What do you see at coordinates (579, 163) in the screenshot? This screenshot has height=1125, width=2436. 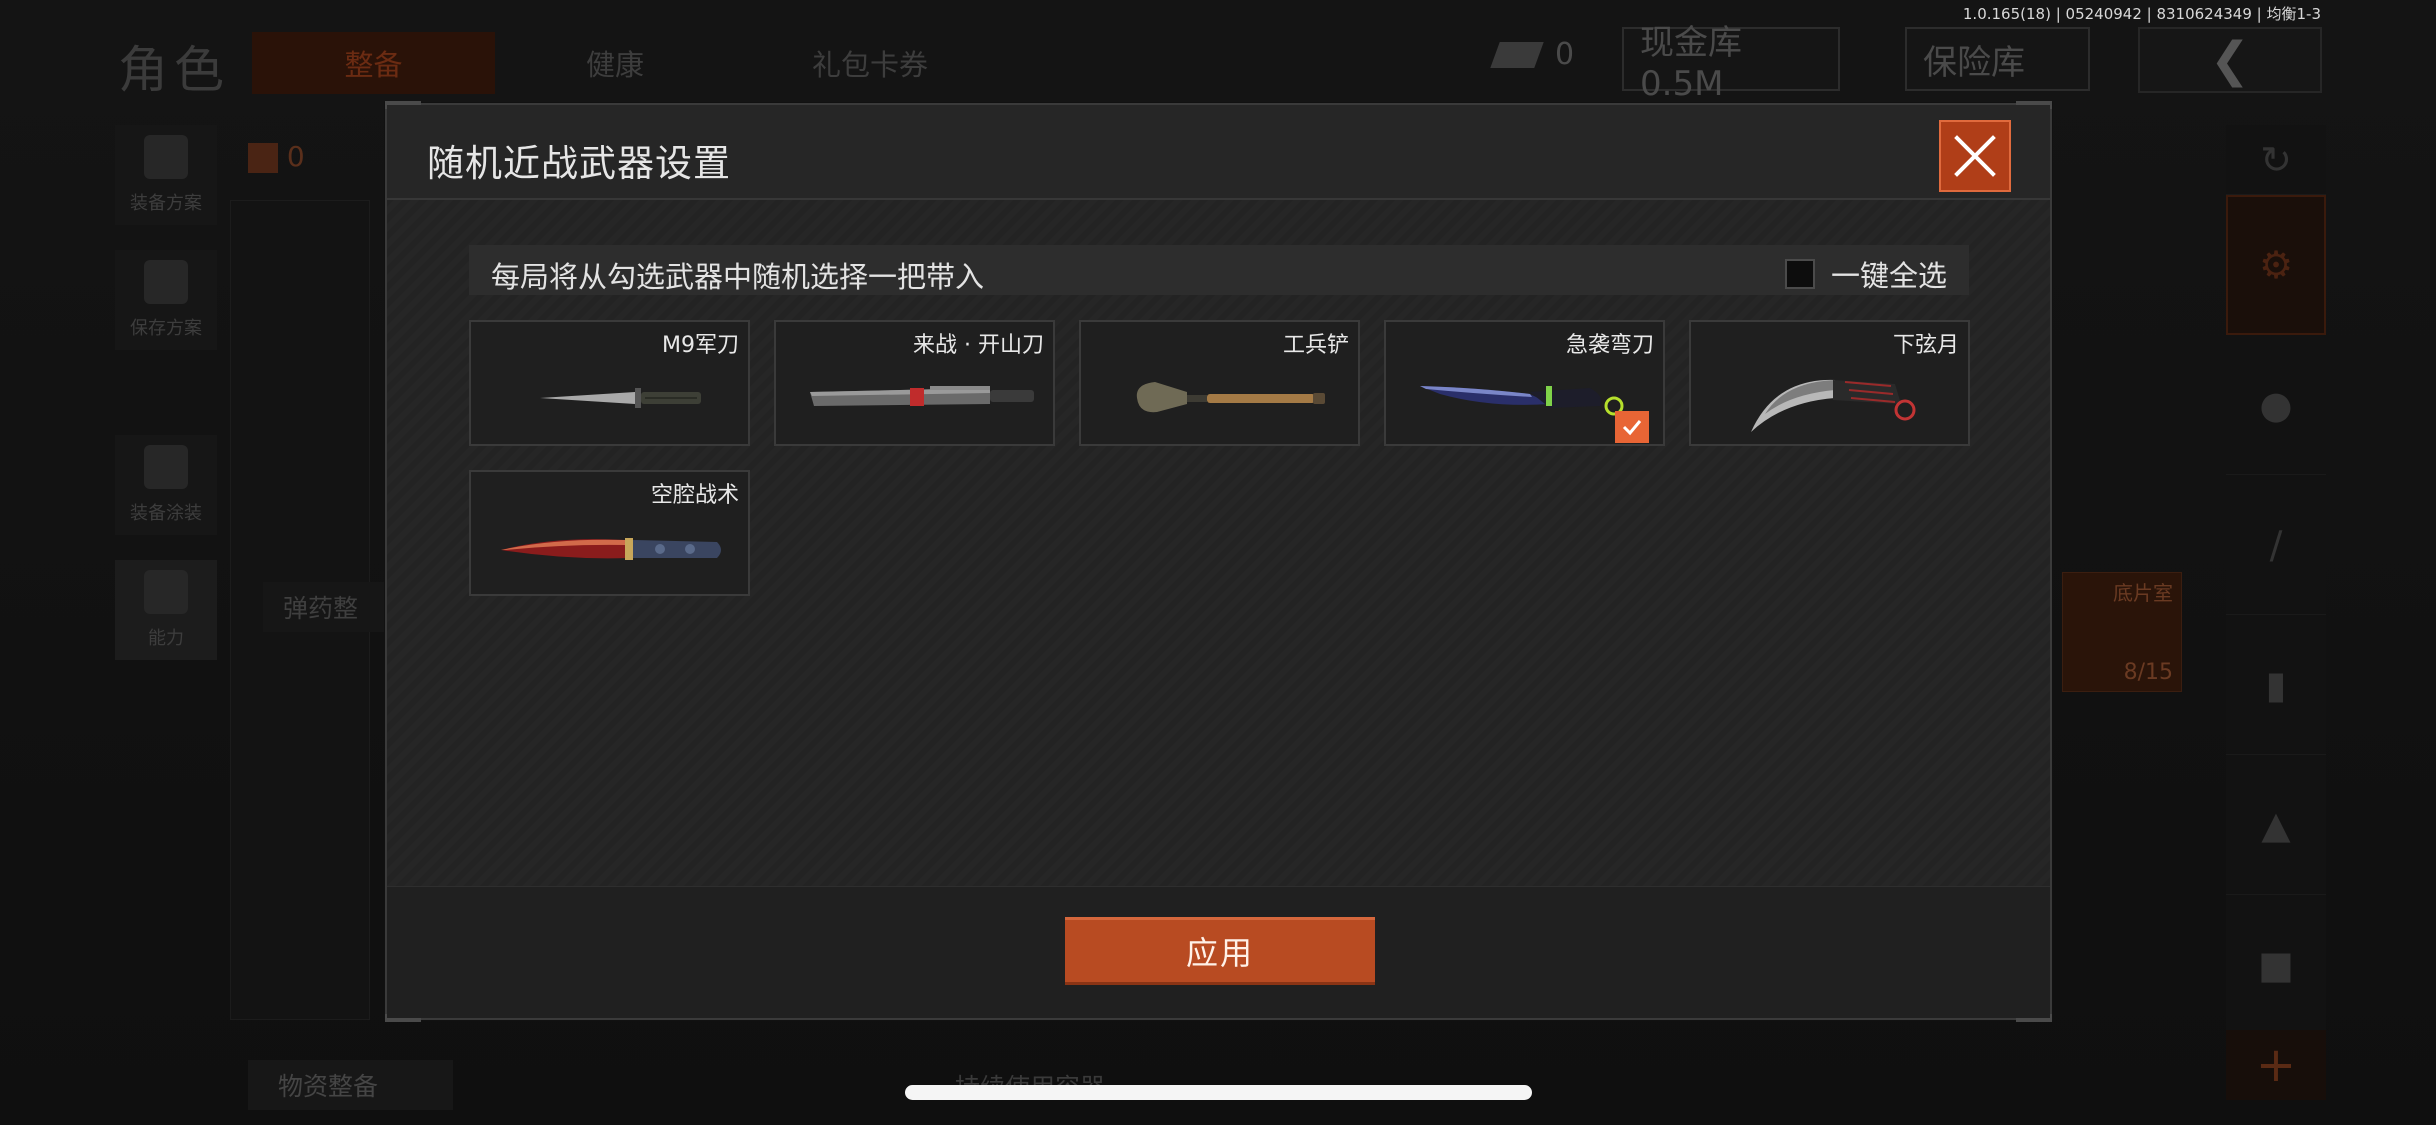 I see `dialog-title: 随机近战武器设置` at bounding box center [579, 163].